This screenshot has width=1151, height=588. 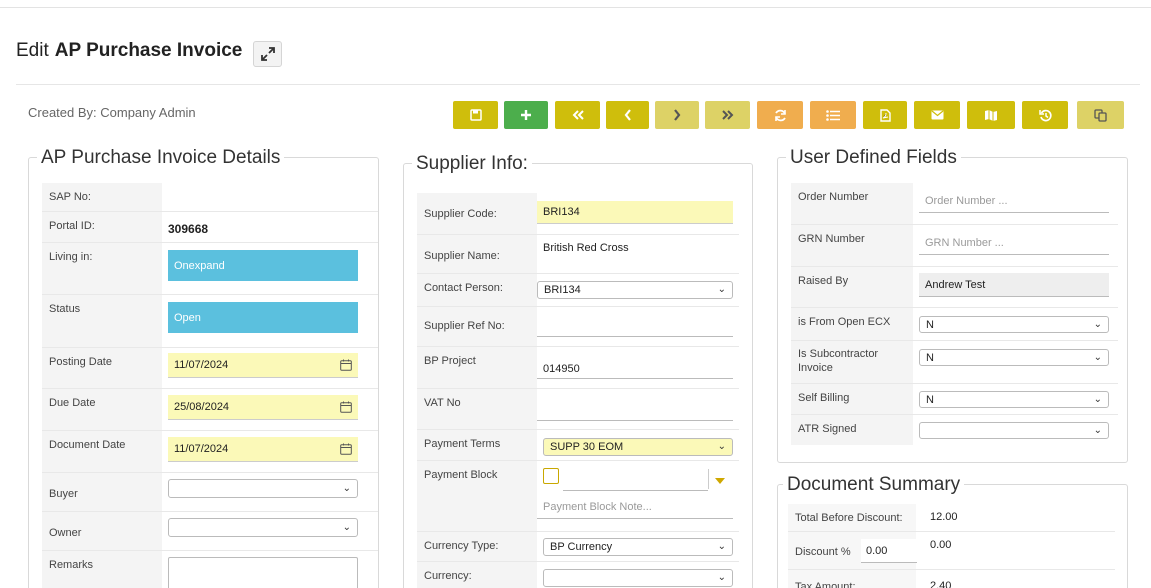 I want to click on bp-project-input: 014950, so click(x=635, y=367).